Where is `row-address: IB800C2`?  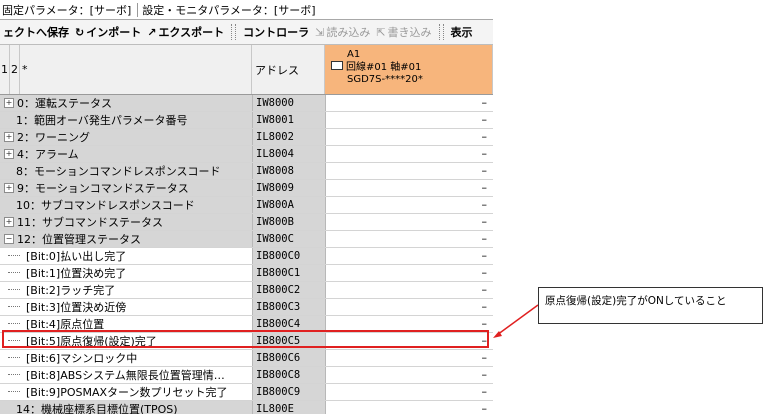 row-address: IB800C2 is located at coordinates (288, 290).